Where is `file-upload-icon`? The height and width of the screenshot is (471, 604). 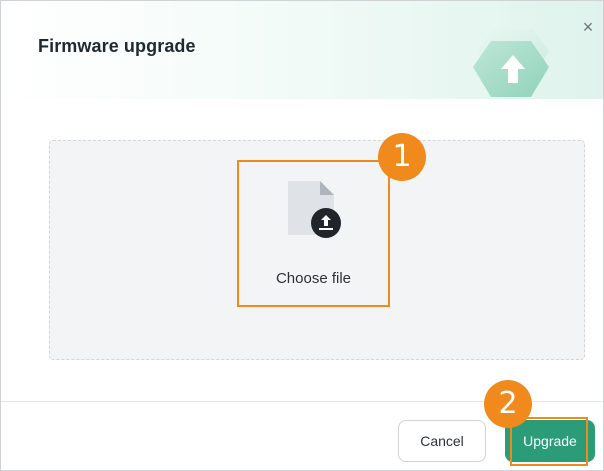 file-upload-icon is located at coordinates (314, 209).